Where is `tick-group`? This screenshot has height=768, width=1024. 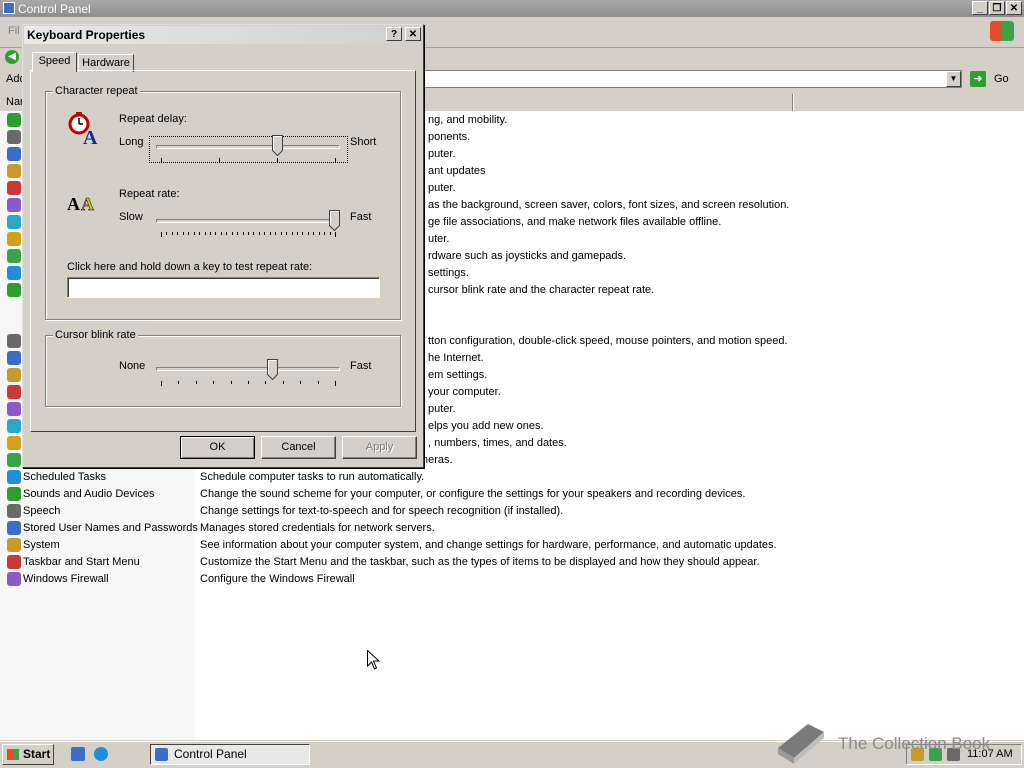 tick-group is located at coordinates (248, 160).